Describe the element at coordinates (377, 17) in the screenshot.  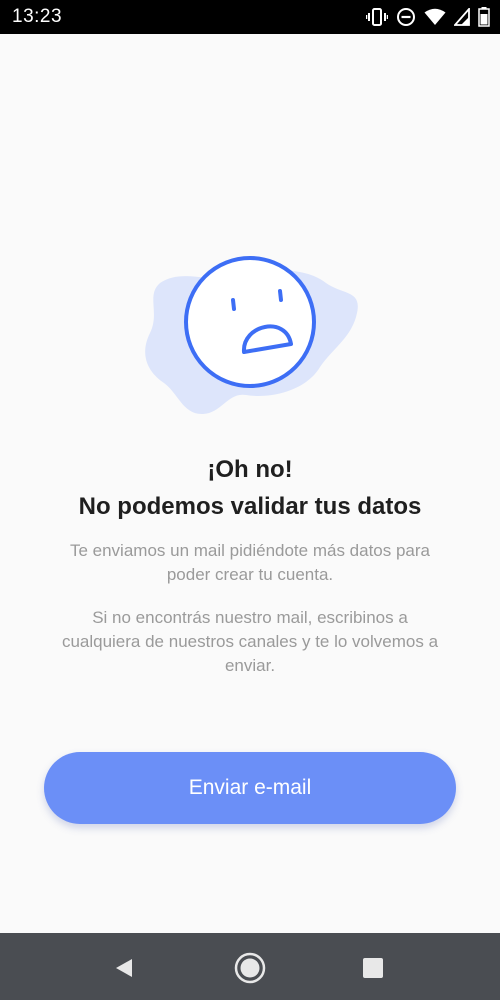
I see `vibrate-icon` at that location.